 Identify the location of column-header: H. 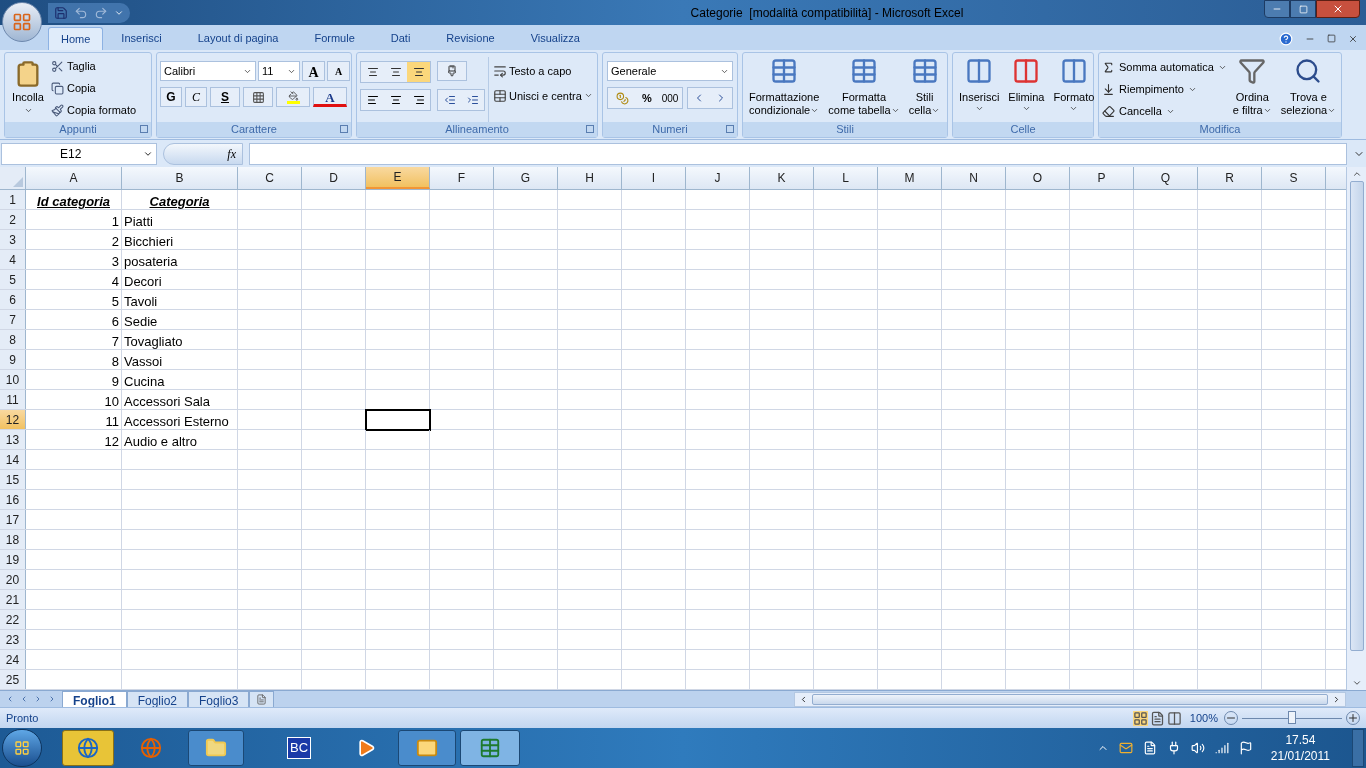
(590, 178).